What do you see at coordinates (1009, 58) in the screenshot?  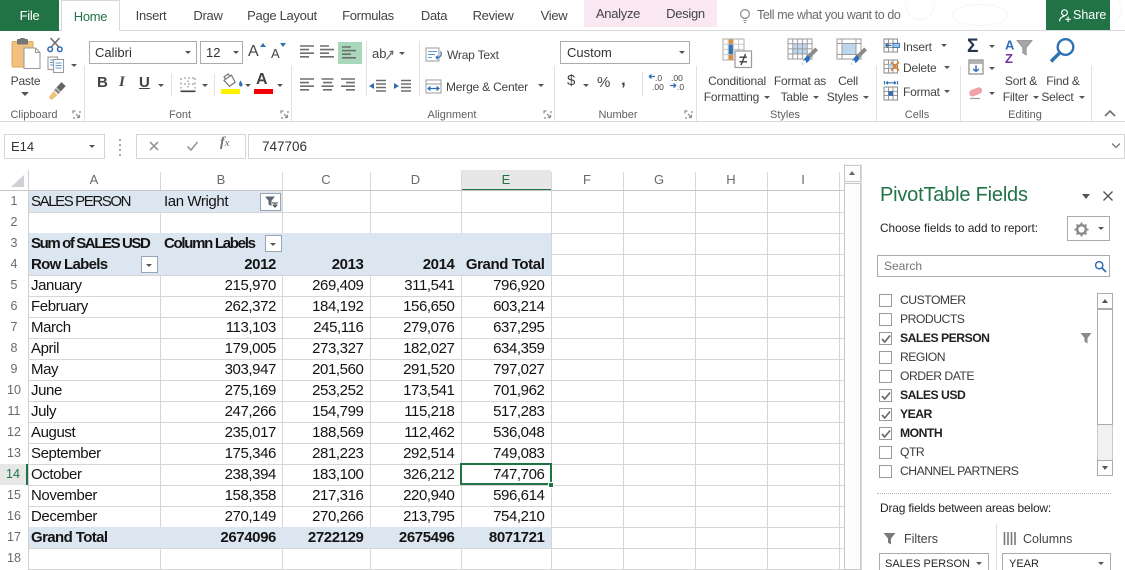 I see `svg-text: Z` at bounding box center [1009, 58].